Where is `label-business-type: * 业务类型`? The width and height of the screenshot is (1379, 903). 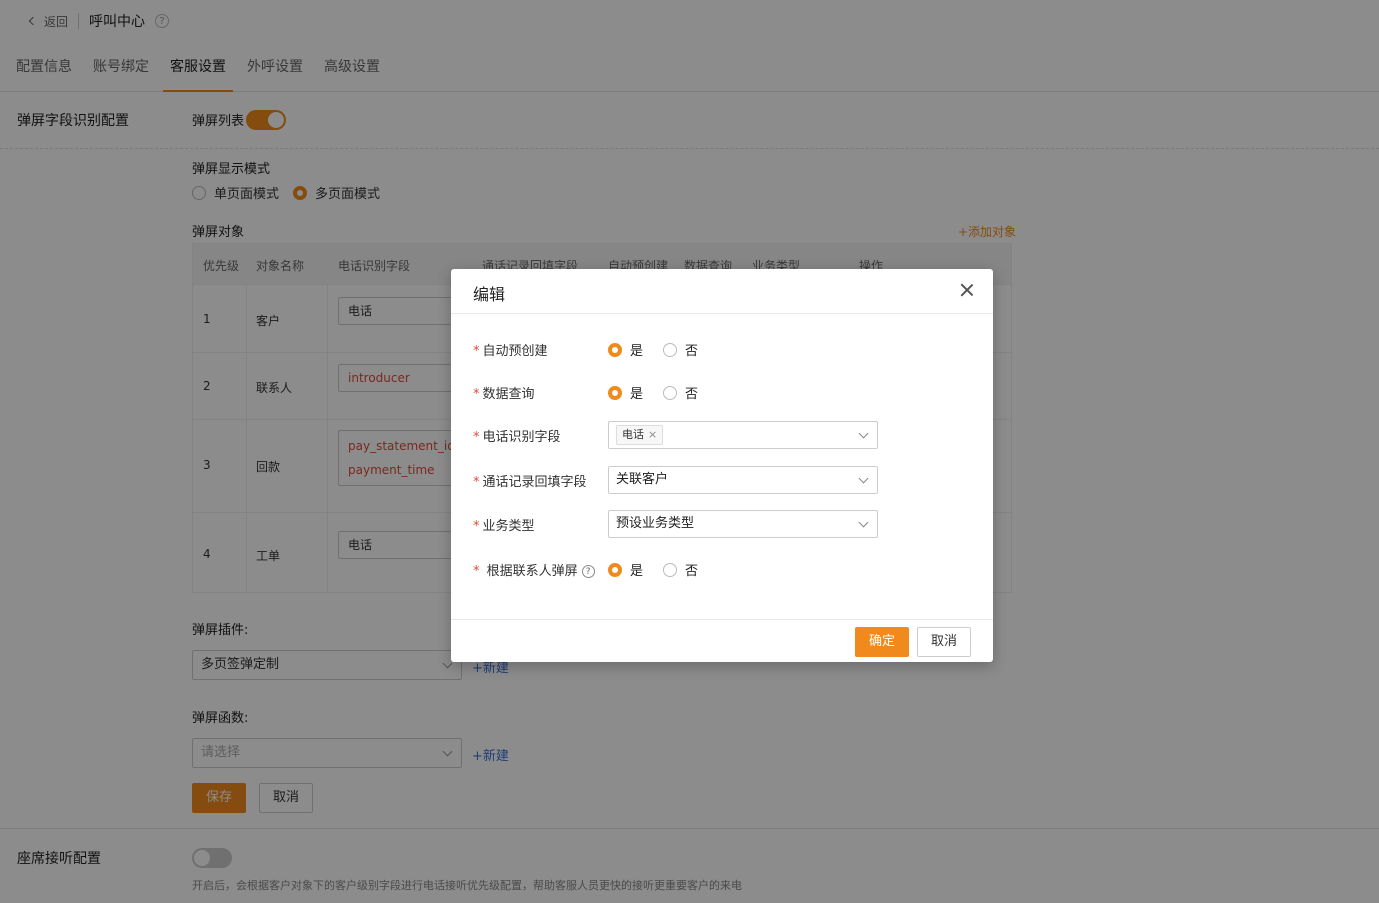 label-business-type: * 业务类型 is located at coordinates (504, 524).